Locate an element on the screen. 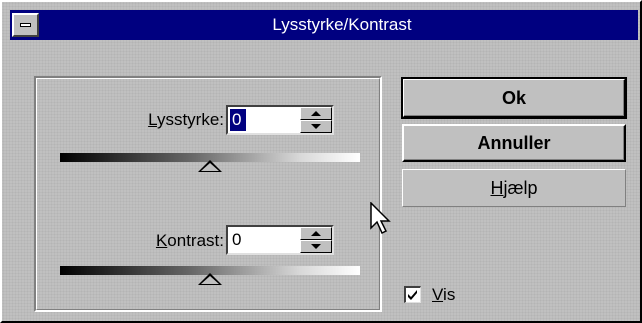  brightness-input is located at coordinates (238, 120).